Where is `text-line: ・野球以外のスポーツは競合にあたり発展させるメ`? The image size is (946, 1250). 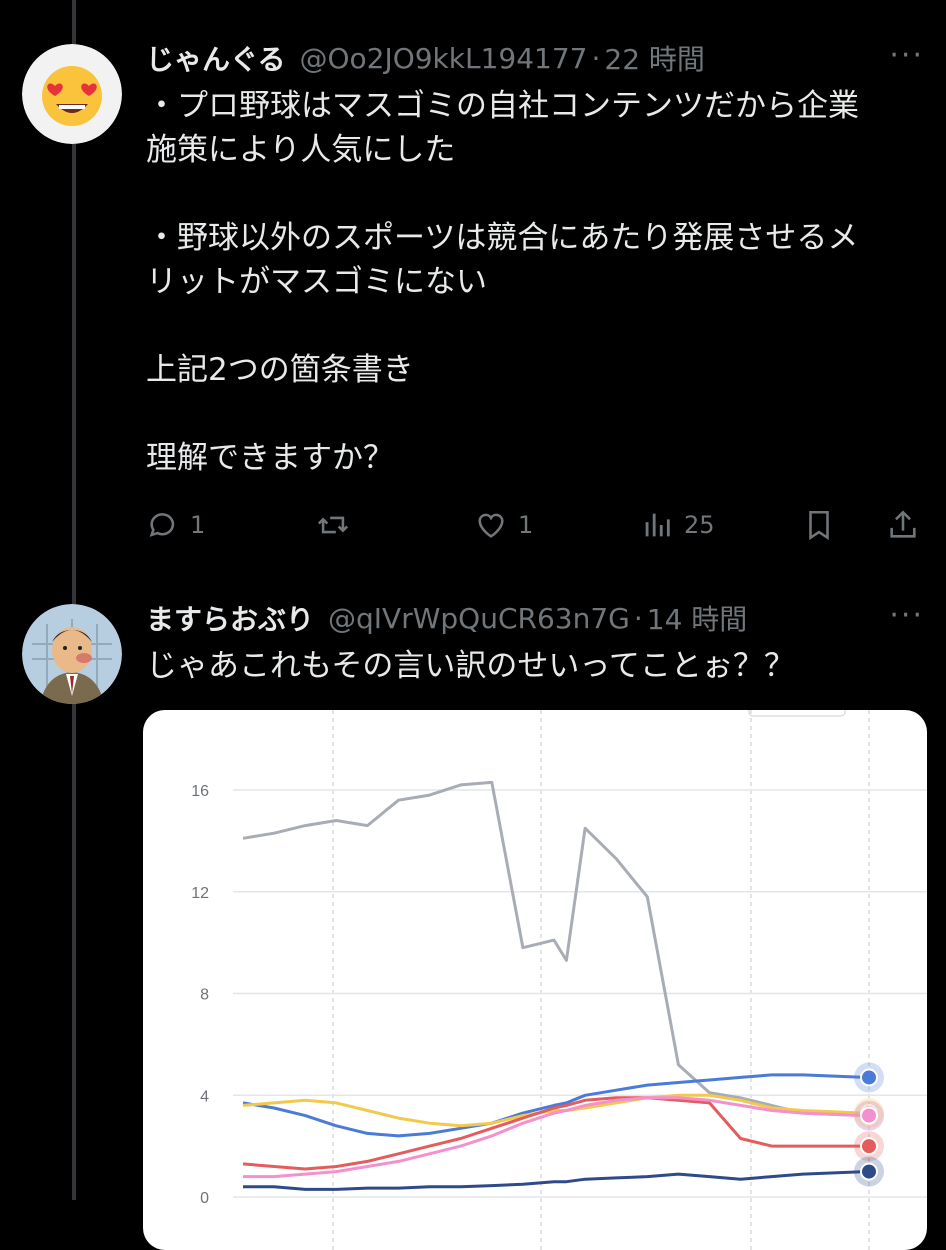
text-line: ・野球以外のスポーツは競合にあたり発展させるメ is located at coordinates (502, 238).